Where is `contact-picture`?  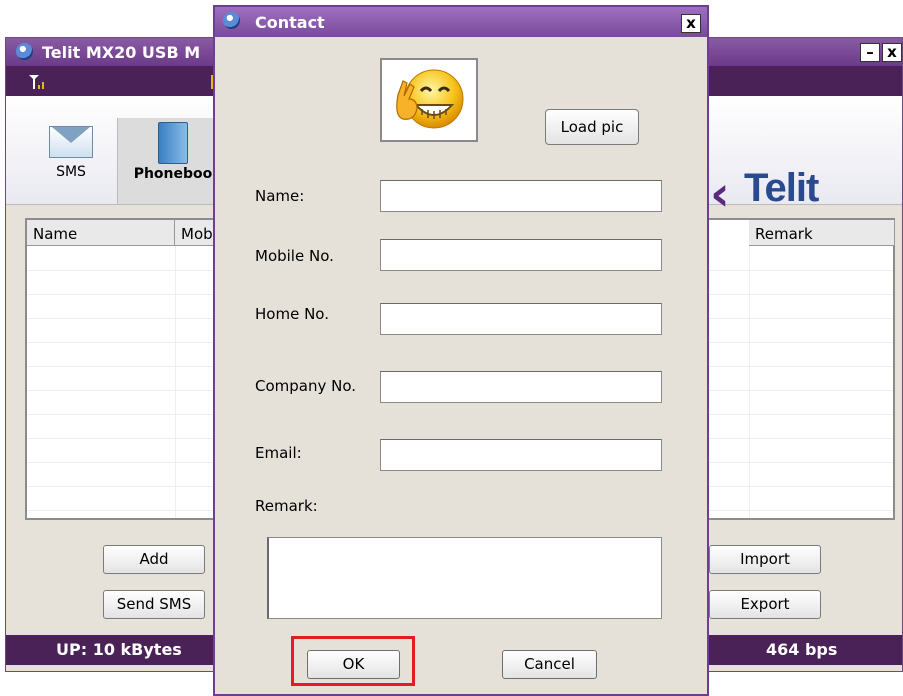 contact-picture is located at coordinates (429, 100).